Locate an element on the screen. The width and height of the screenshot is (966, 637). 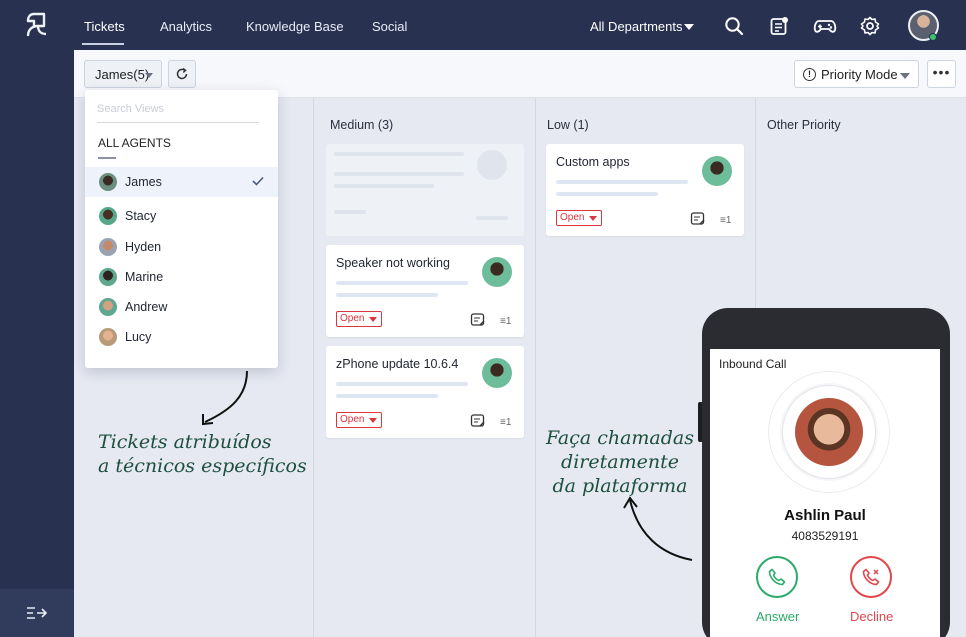
agent-filter-label: James(5) is located at coordinates (122, 74).